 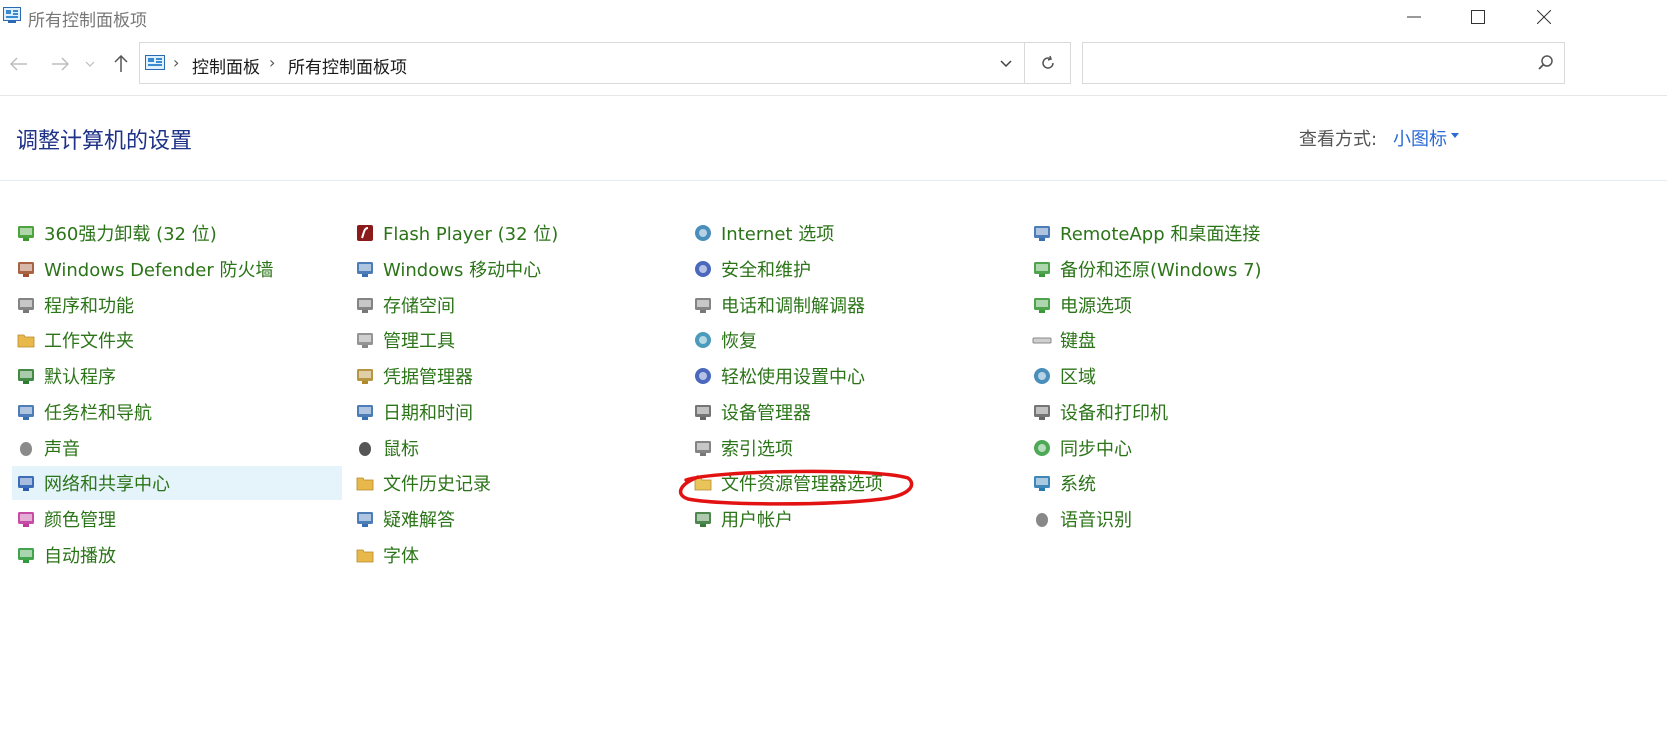 I want to click on item-label: 网络和共享中心, so click(x=107, y=483).